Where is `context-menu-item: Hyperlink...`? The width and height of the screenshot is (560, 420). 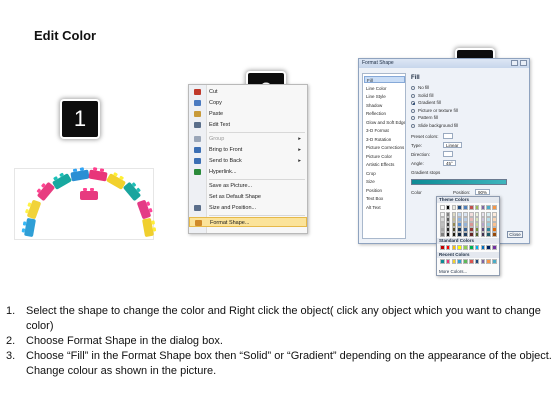 context-menu-item: Hyperlink... is located at coordinates (248, 172).